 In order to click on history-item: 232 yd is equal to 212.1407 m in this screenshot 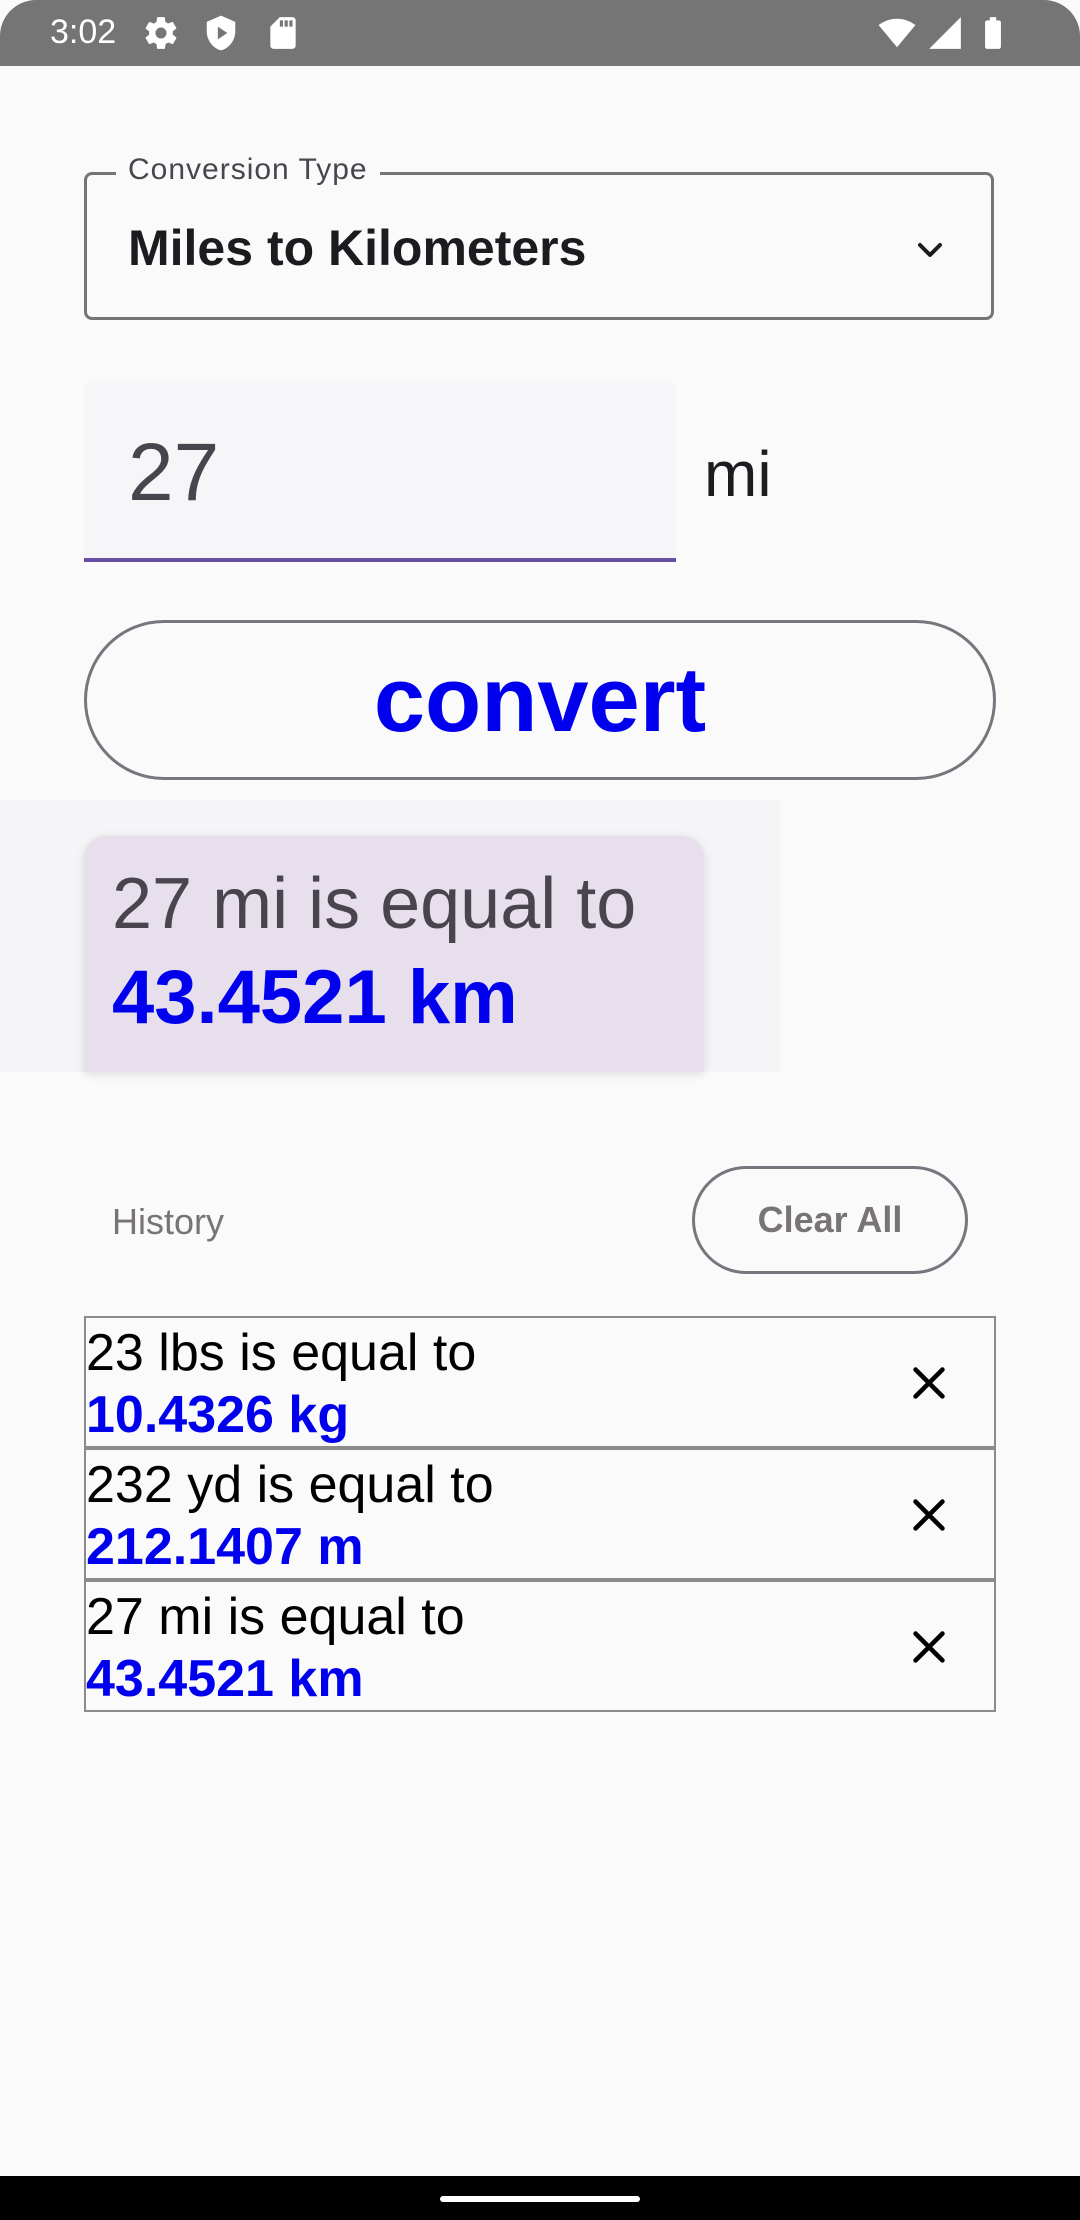, I will do `click(540, 1514)`.